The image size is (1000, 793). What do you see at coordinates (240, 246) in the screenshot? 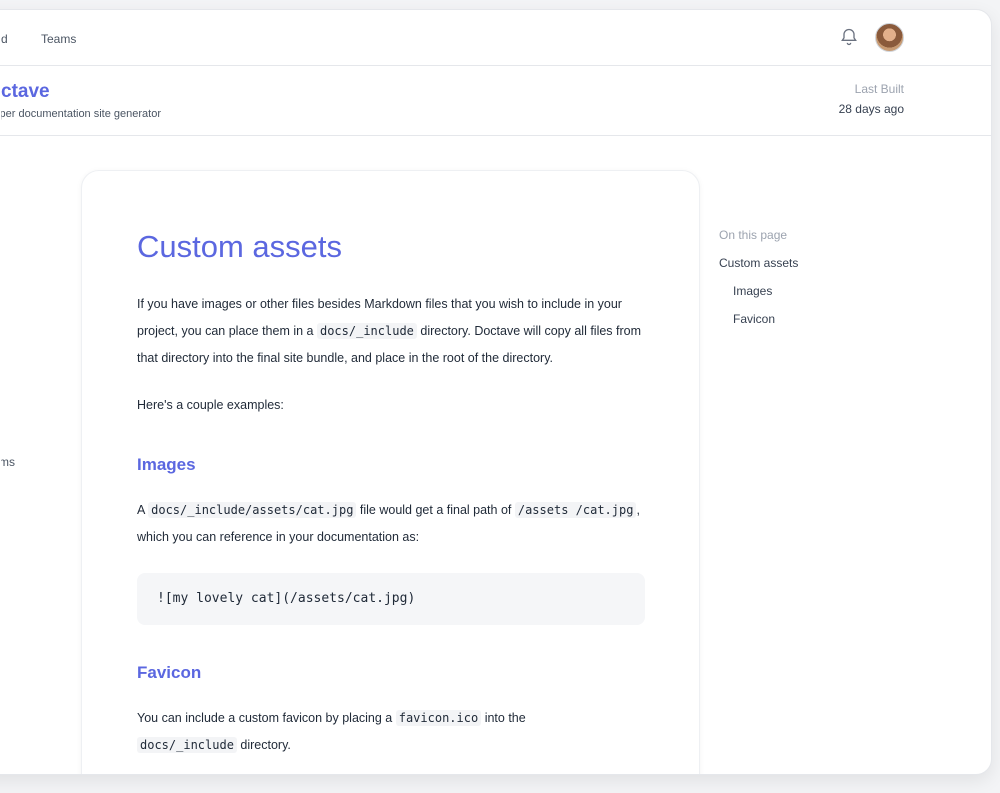
I see `page-title: Custom assets` at bounding box center [240, 246].